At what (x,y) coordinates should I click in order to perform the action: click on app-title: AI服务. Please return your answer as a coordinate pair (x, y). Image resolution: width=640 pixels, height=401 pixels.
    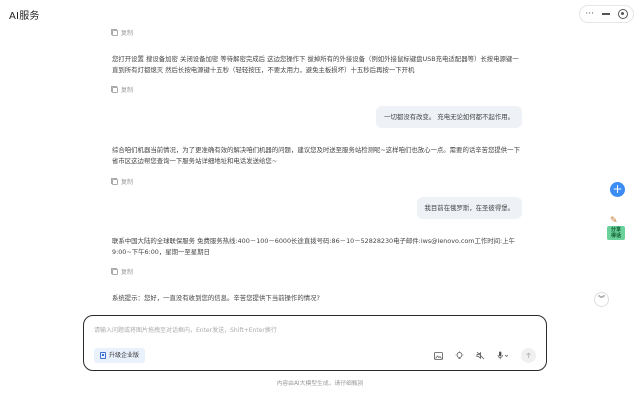
    Looking at the image, I should click on (24, 16).